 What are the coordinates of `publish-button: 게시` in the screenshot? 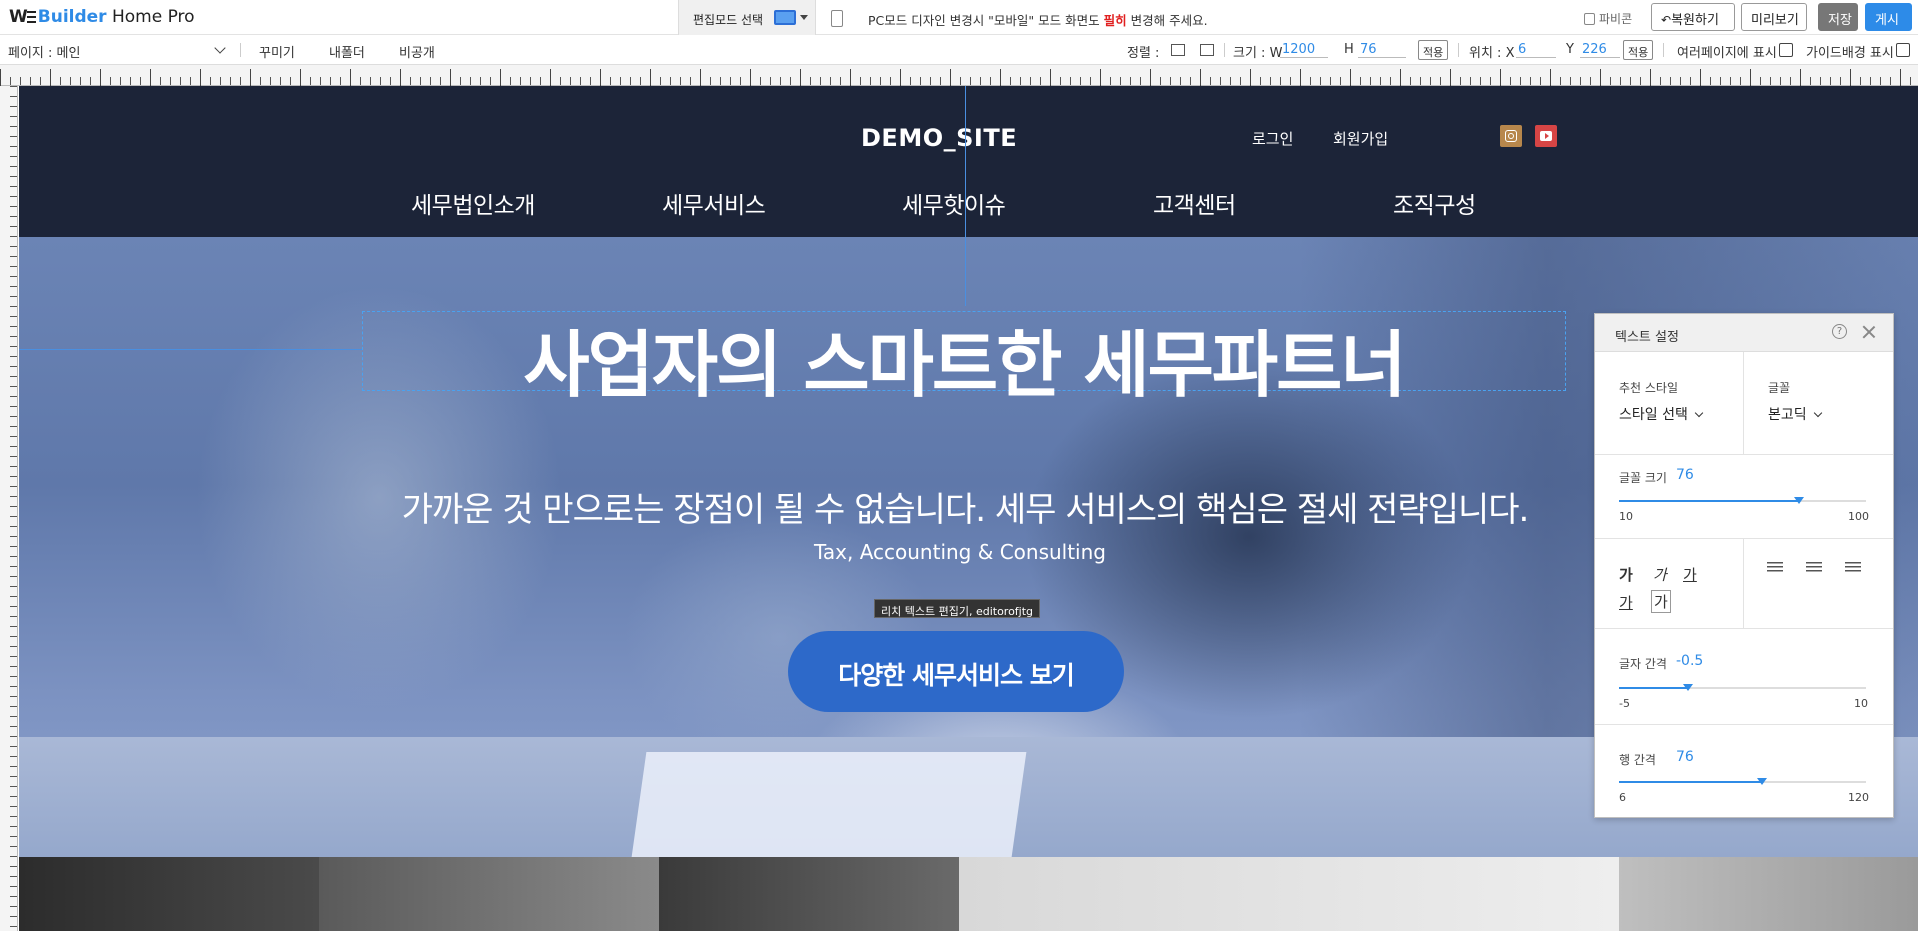 It's located at (1888, 17).